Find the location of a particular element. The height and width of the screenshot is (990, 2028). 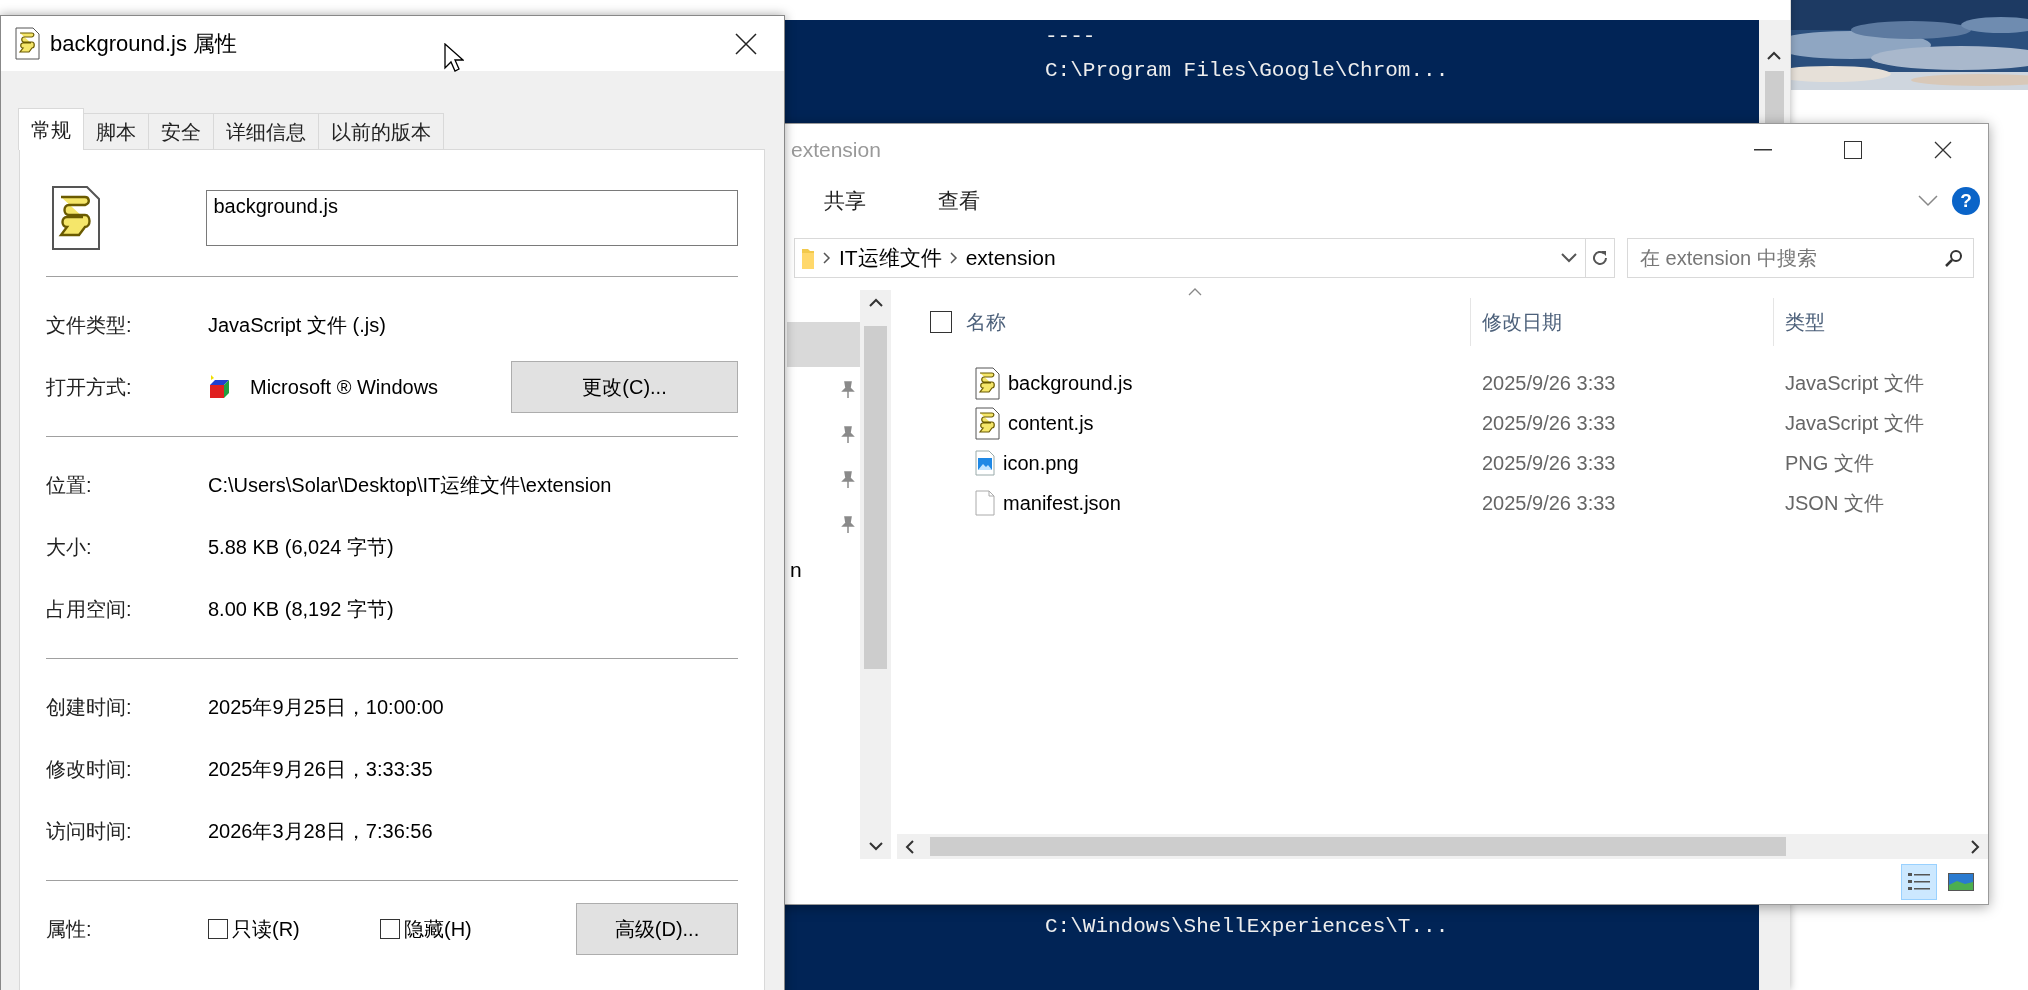

ribbon-tab: 查看 is located at coordinates (959, 201).